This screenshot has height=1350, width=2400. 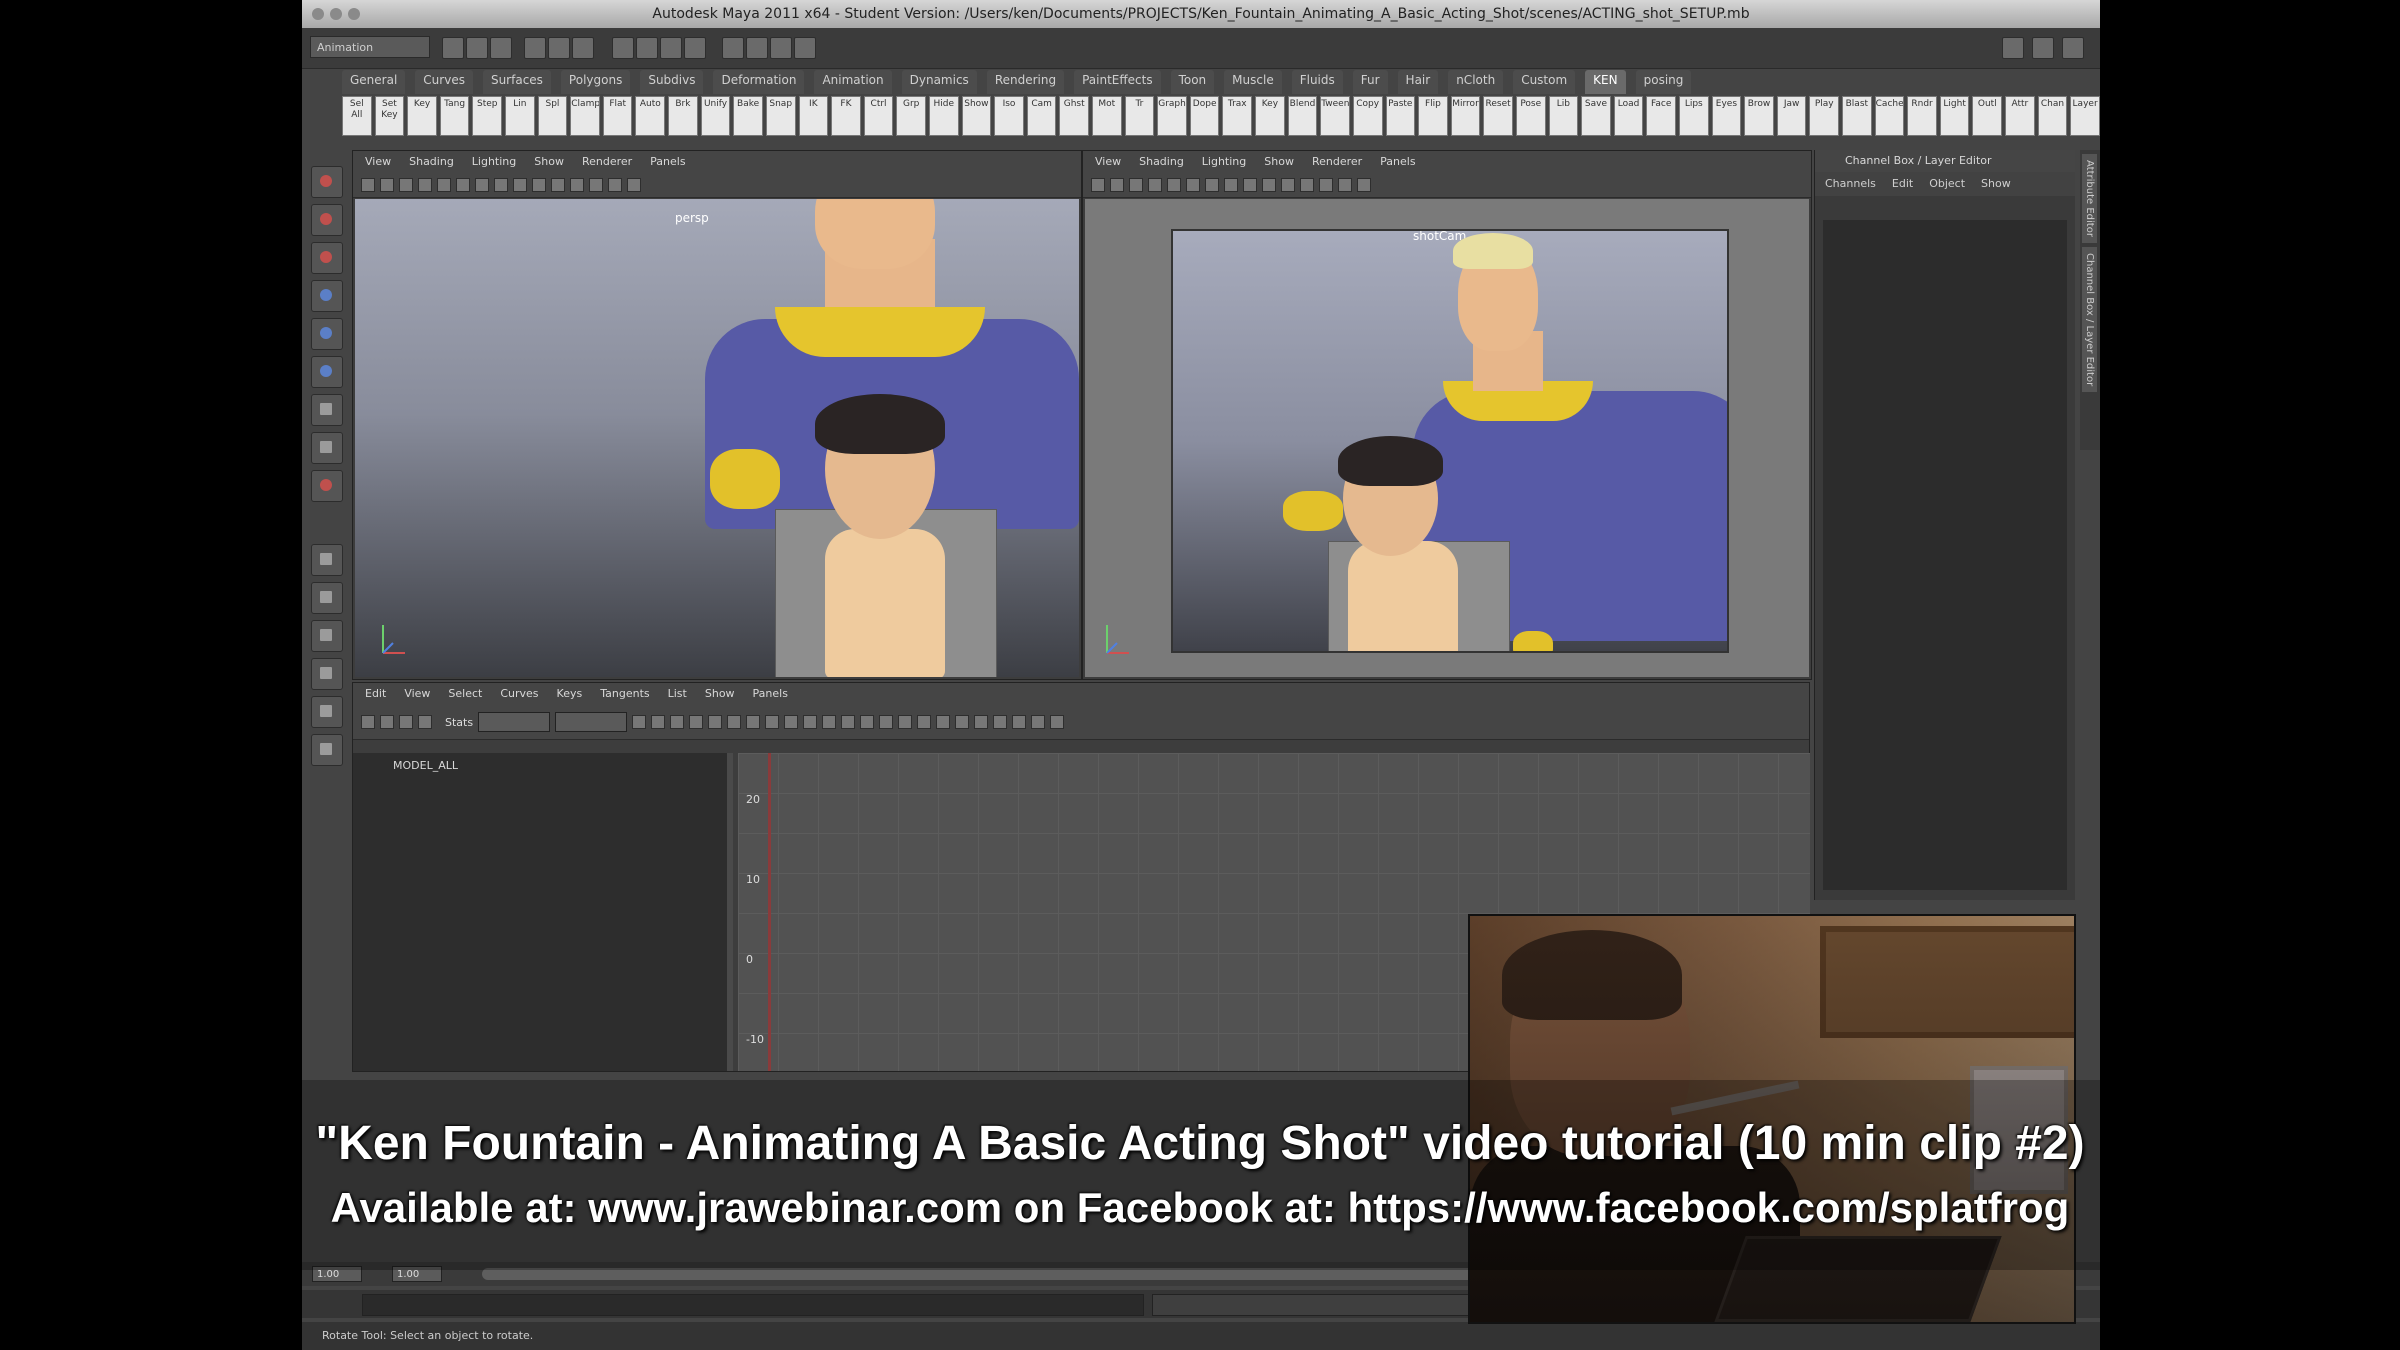 What do you see at coordinates (639, 722) in the screenshot?
I see `frame-all-icon` at bounding box center [639, 722].